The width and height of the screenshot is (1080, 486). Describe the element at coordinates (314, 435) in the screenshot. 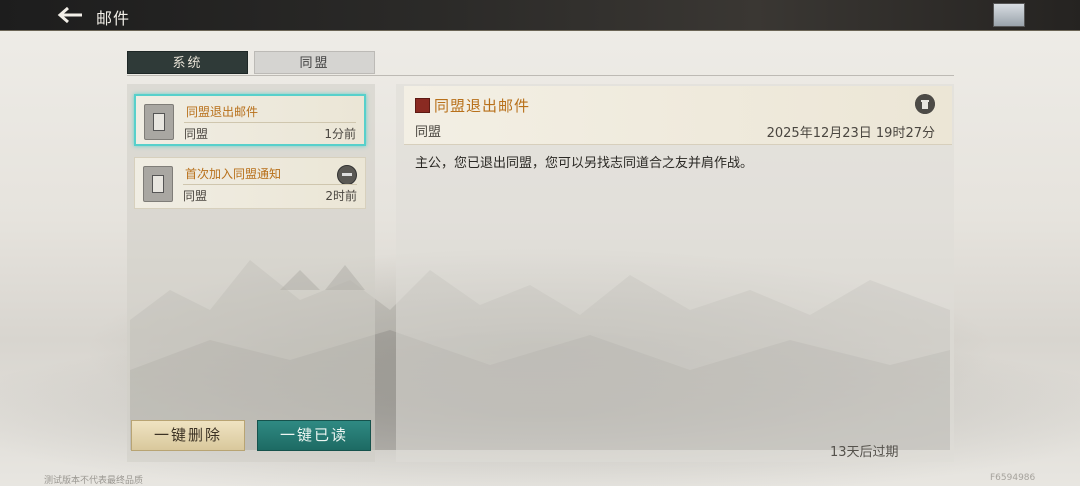

I see `read-all-button: 一键已读` at that location.